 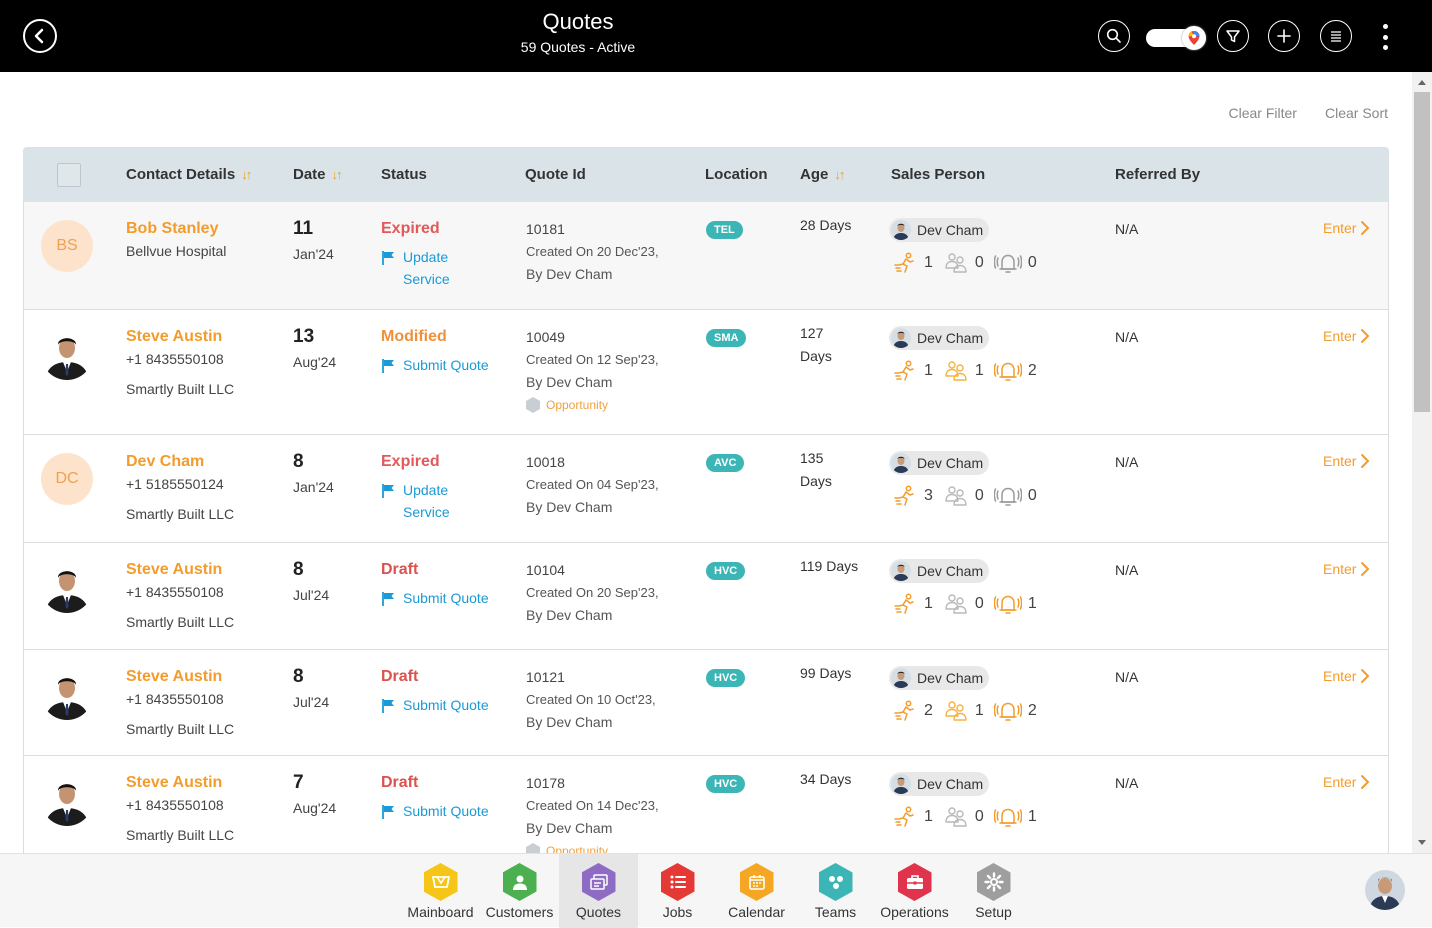 I want to click on chevron-right-icon, so click(x=1365, y=782).